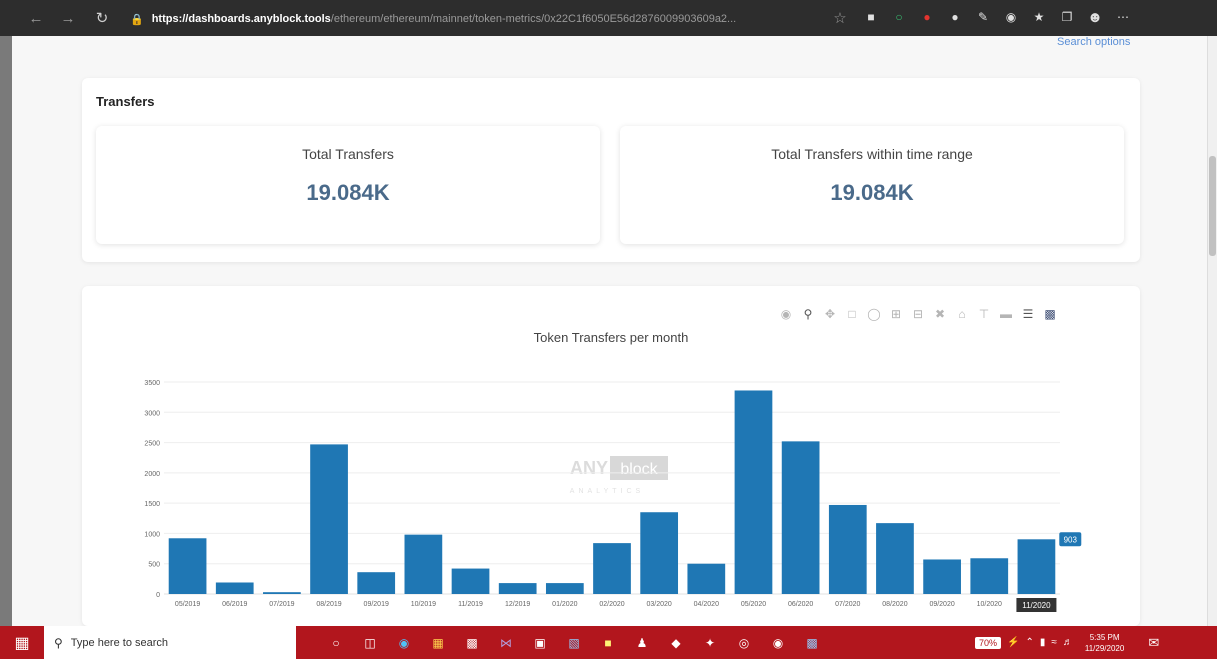 The image size is (1217, 659). What do you see at coordinates (154, 565) in the screenshot?
I see `y-tick-label: 500` at bounding box center [154, 565].